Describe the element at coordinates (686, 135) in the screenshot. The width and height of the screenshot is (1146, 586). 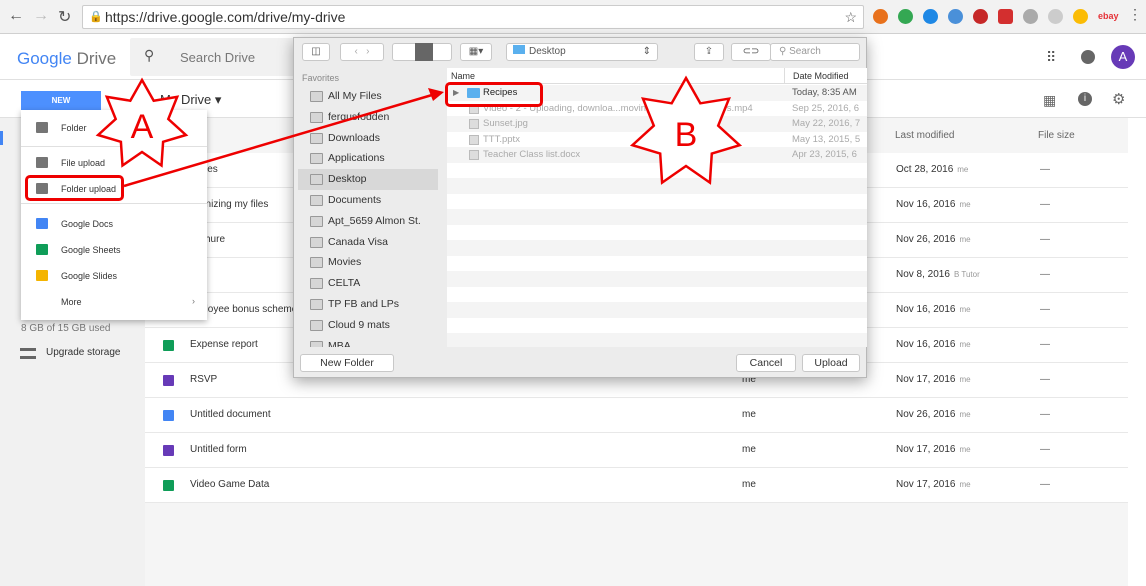
I see `label-b: B` at that location.